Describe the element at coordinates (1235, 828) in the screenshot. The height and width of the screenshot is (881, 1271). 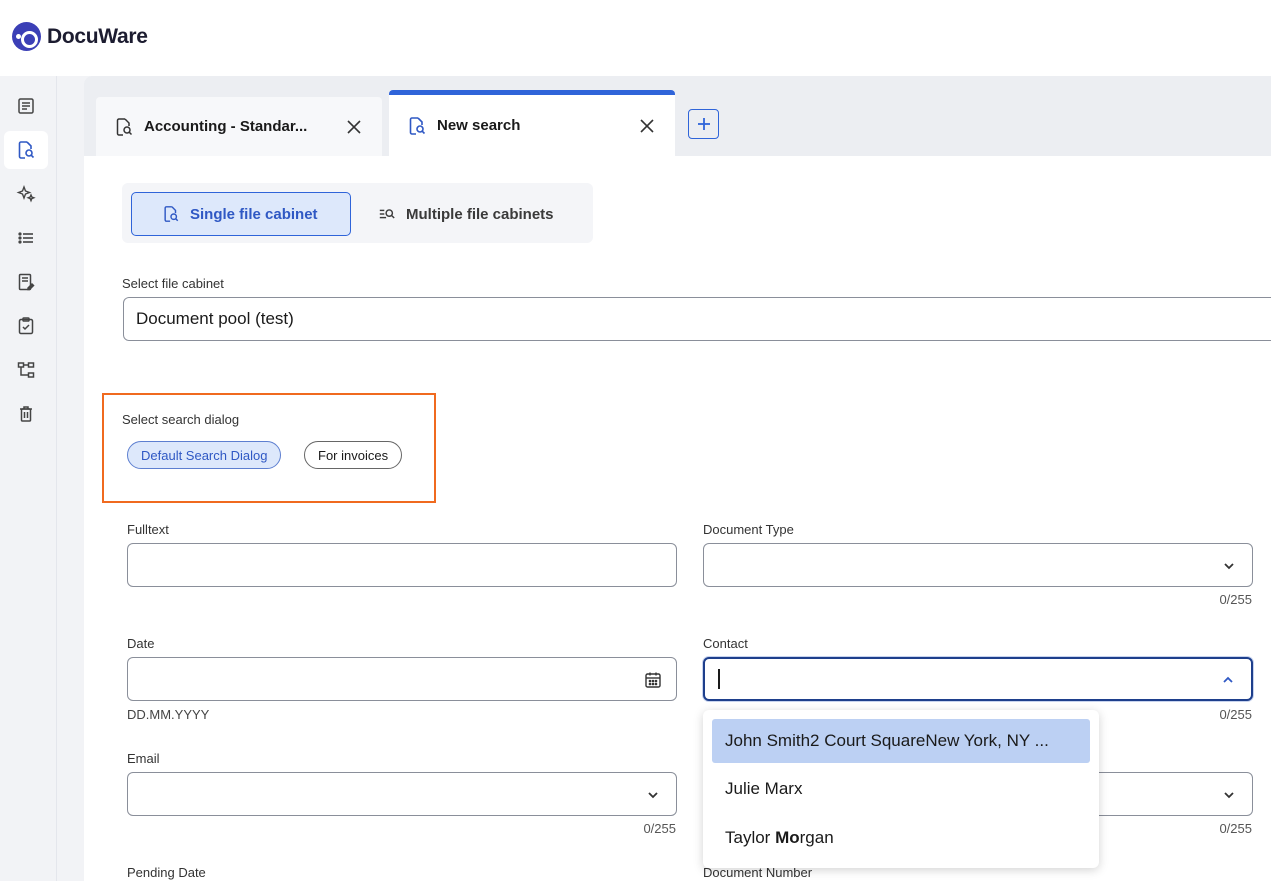
I see `right-field-counter: 0/255` at that location.